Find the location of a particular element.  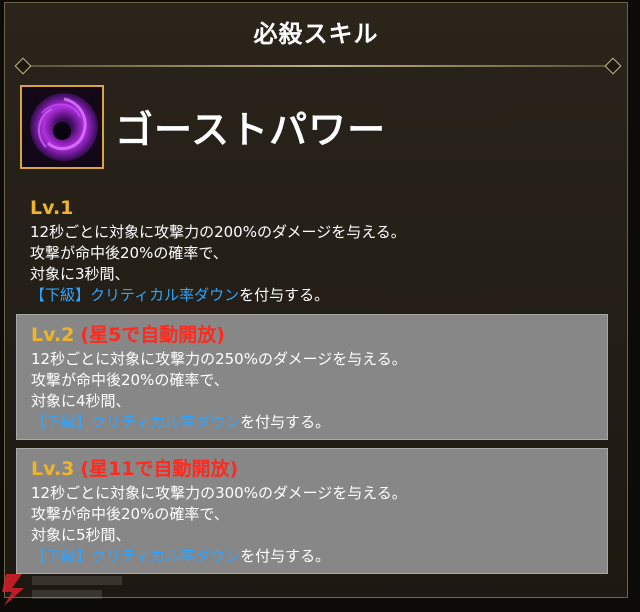

level-desc-line: 対象に3秒間、 is located at coordinates (80, 274).